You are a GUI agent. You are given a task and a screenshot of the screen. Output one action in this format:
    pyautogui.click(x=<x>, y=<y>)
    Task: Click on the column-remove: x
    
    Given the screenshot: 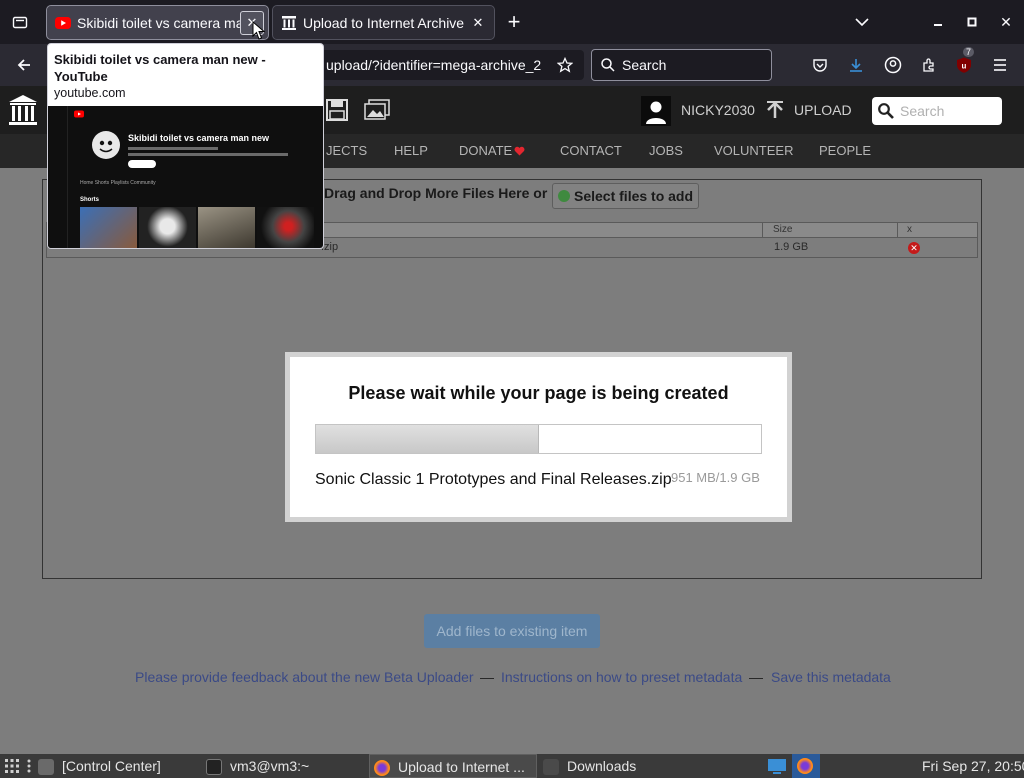 What is the action you would take?
    pyautogui.click(x=909, y=229)
    